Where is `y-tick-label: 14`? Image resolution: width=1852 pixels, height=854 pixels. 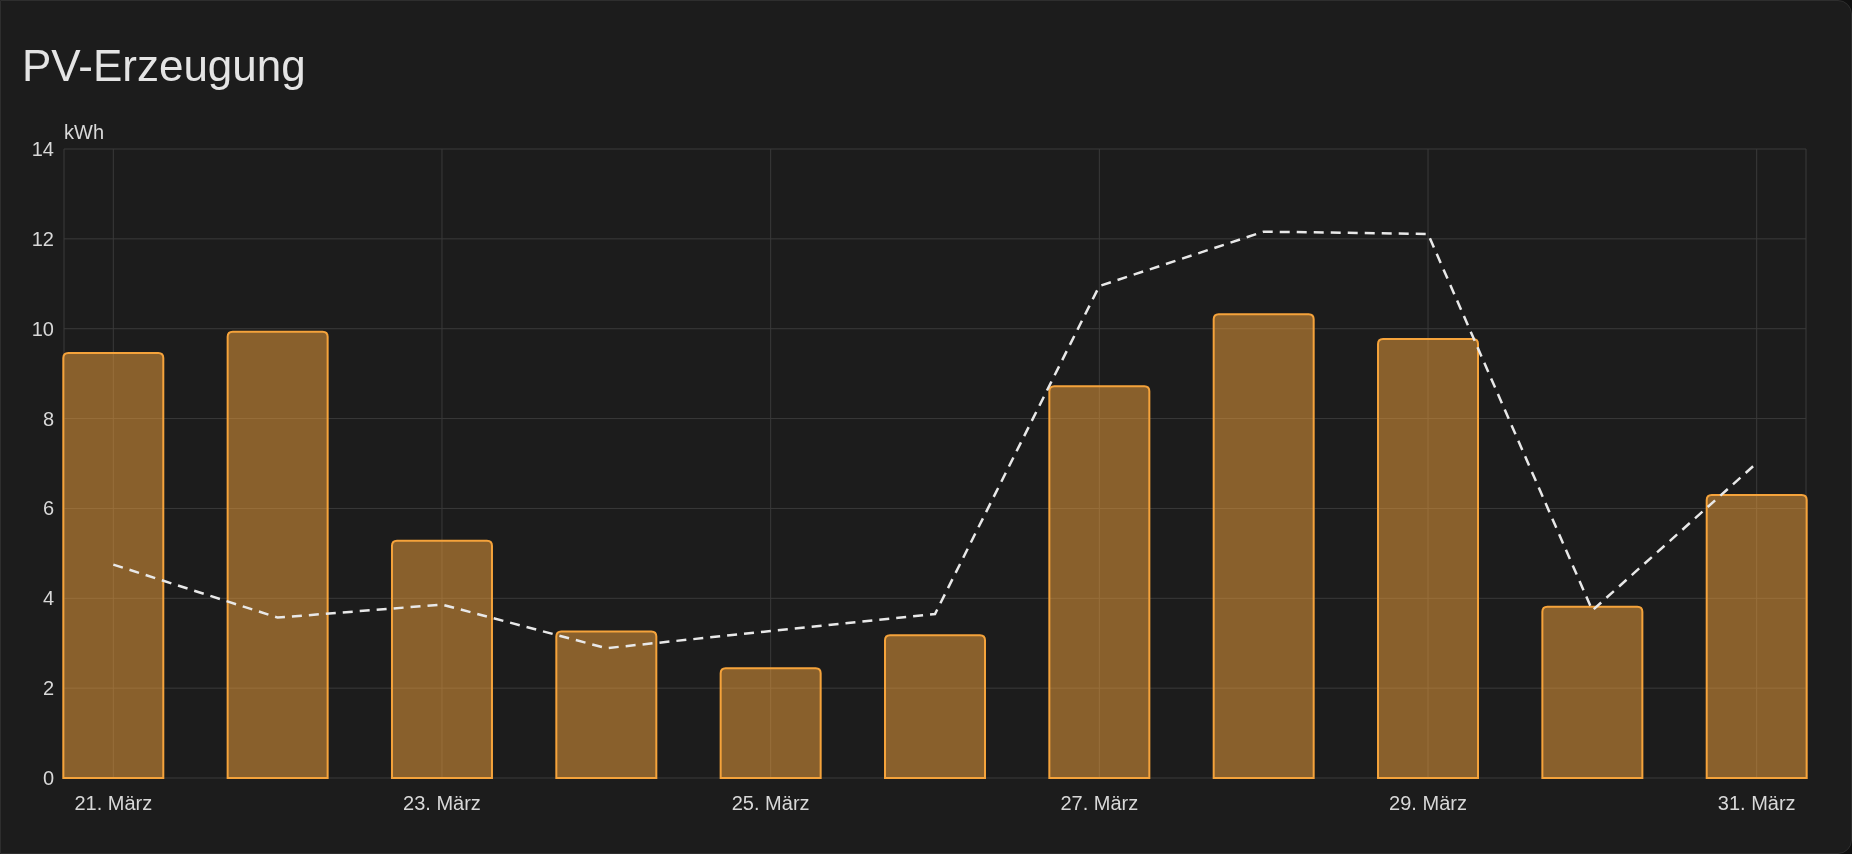 y-tick-label: 14 is located at coordinates (42, 149).